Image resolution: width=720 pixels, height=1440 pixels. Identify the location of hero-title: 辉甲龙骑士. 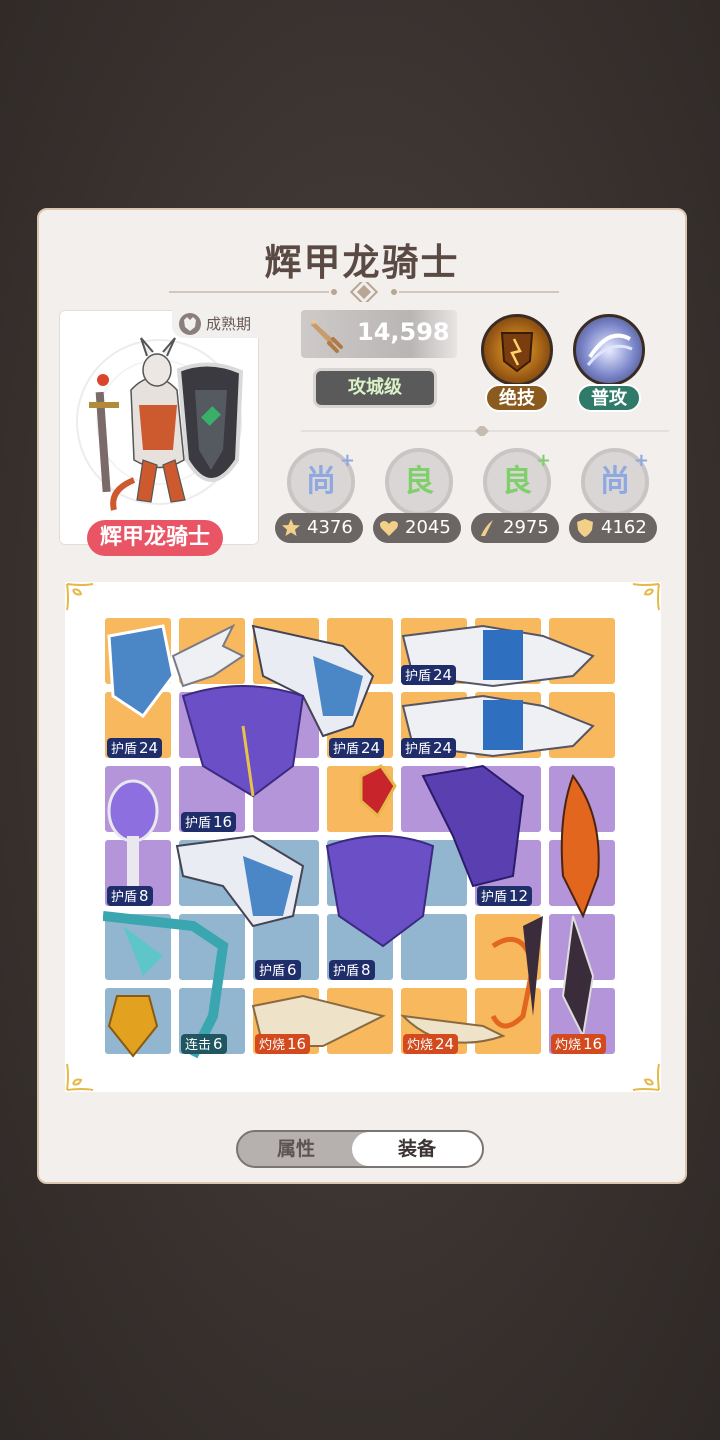
(362, 262).